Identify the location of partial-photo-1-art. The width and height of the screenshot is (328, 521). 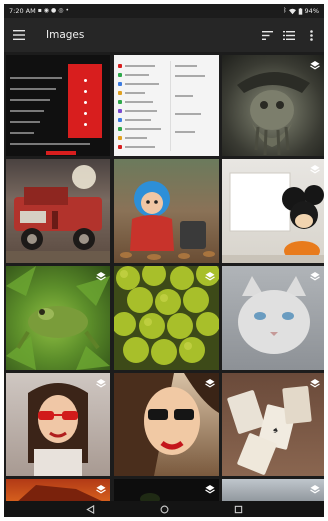
(61, 494).